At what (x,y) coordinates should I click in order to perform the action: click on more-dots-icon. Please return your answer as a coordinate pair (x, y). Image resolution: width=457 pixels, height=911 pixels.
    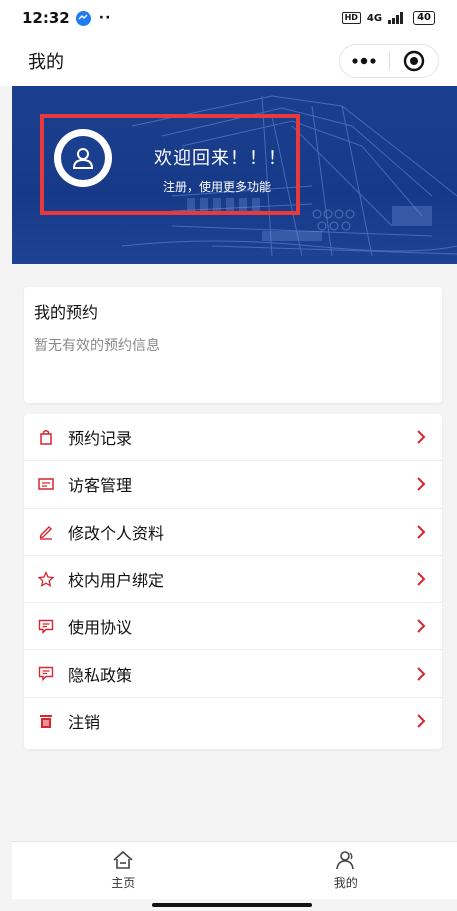
    Looking at the image, I should click on (364, 61).